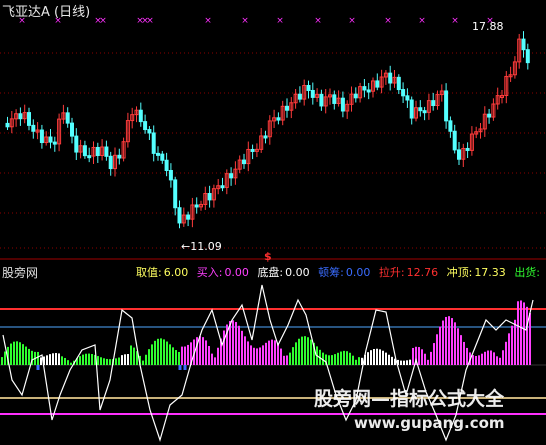 The width and height of the screenshot is (546, 445). What do you see at coordinates (391, 272) in the screenshot?
I see `field-label-lasheng: 拉升:` at bounding box center [391, 272].